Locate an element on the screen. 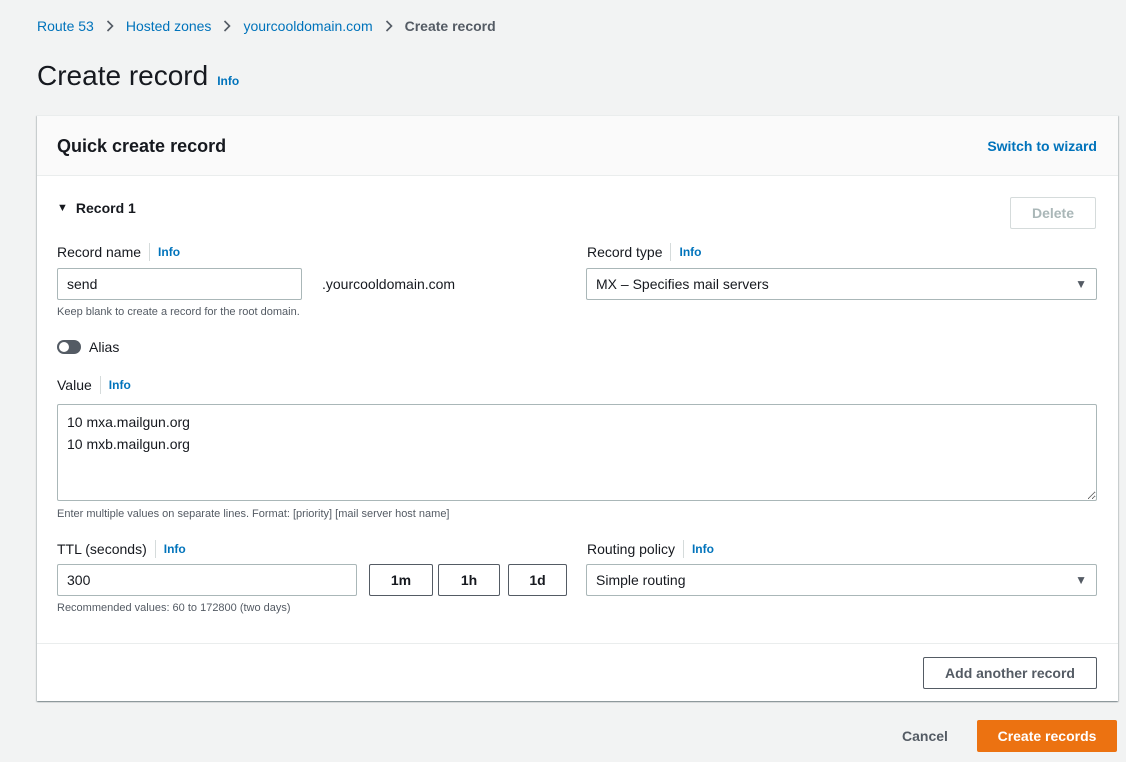 The height and width of the screenshot is (762, 1126). breadcrumb-route53: Route 53 is located at coordinates (65, 26).